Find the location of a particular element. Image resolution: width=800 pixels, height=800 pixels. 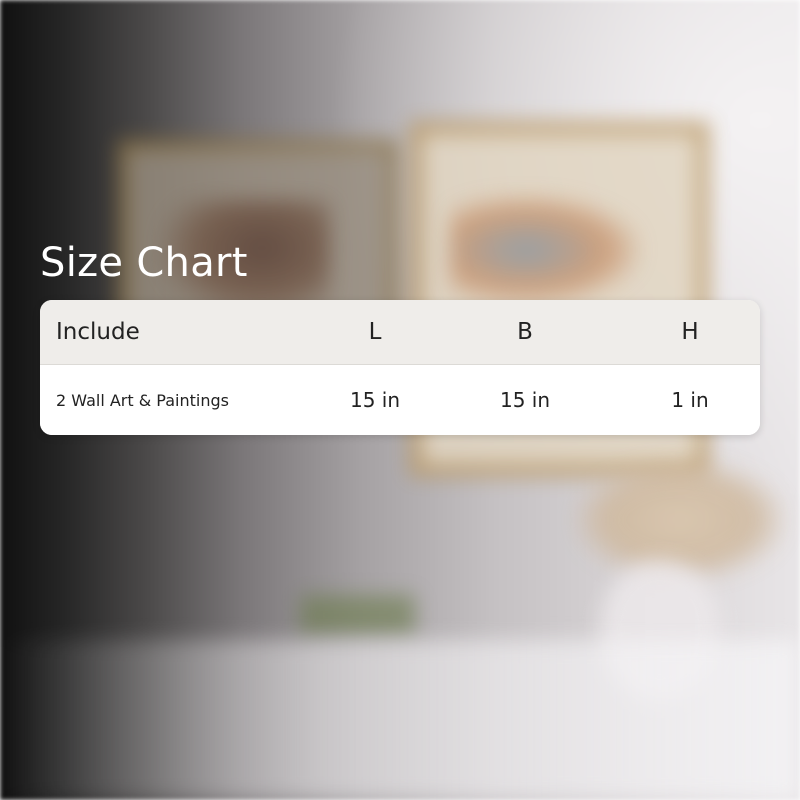

header-include: Include is located at coordinates (98, 332).